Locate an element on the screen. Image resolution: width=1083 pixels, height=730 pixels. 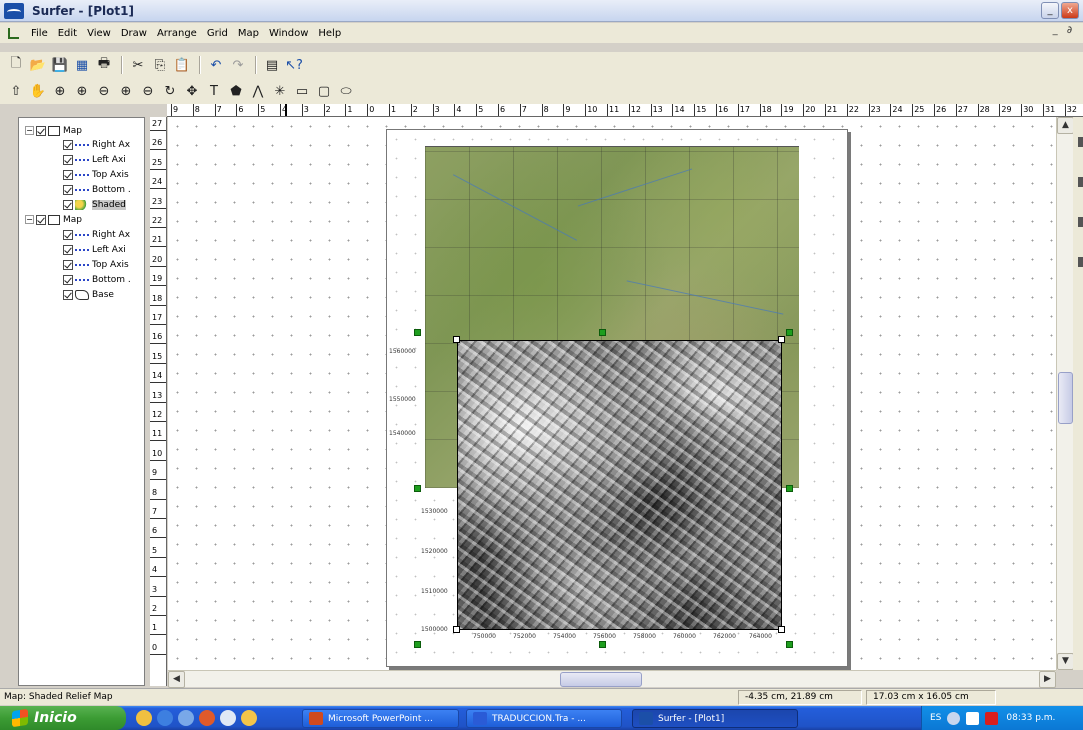
language-indicator: ES is located at coordinates (935, 718).